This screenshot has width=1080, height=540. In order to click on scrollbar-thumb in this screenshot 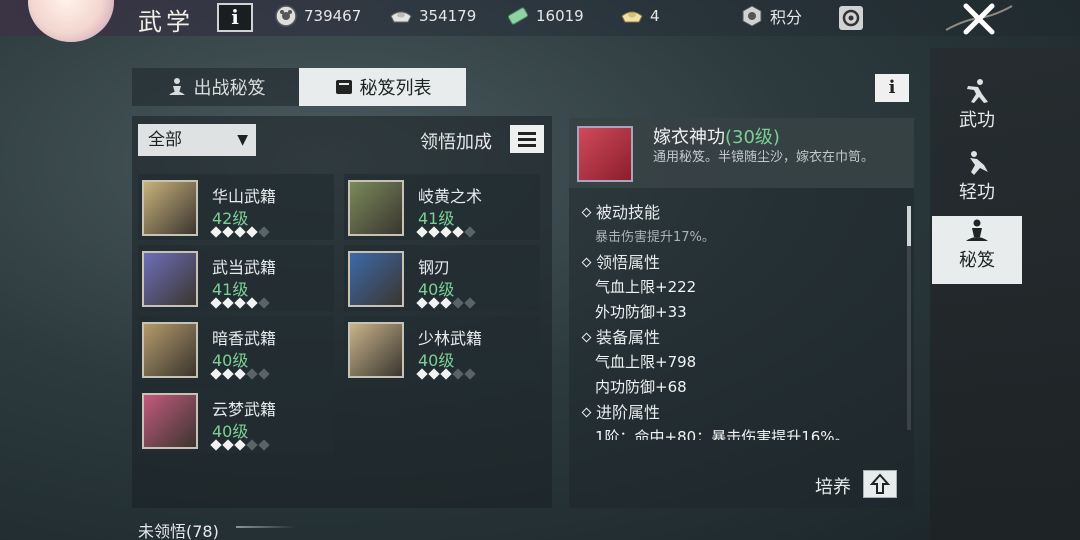, I will do `click(909, 226)`.